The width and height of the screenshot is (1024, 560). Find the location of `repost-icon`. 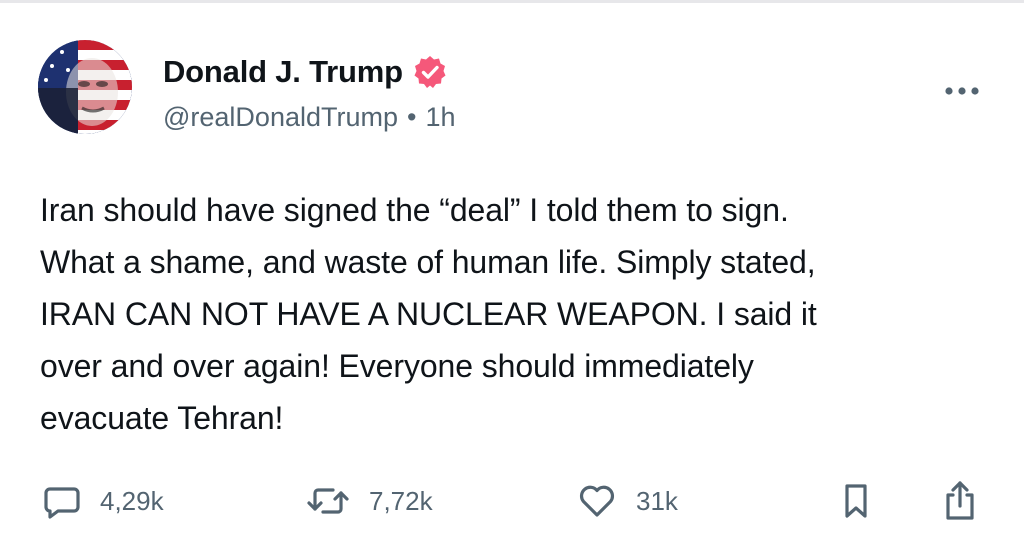

repost-icon is located at coordinates (328, 501).